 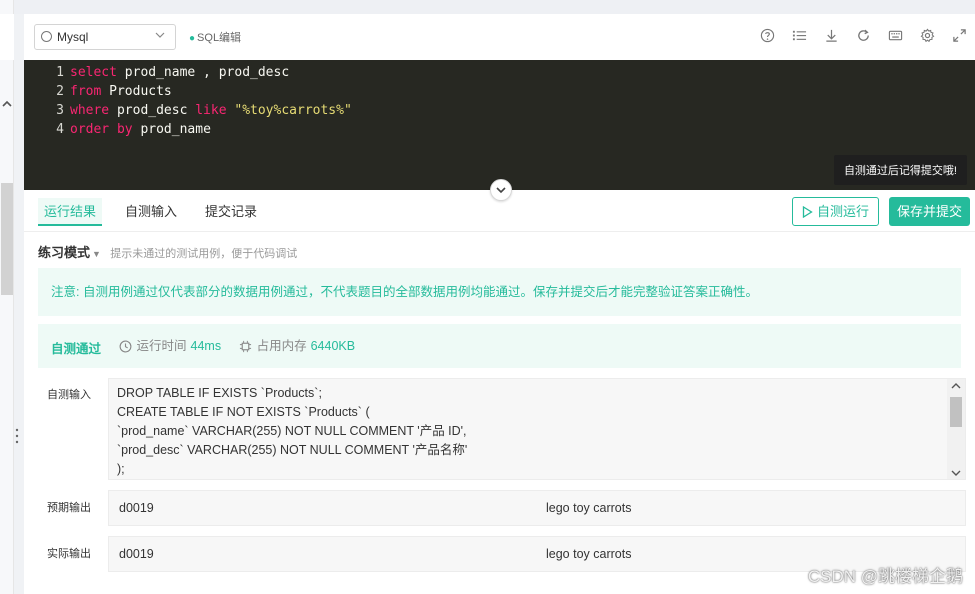 What do you see at coordinates (73, 37) in the screenshot?
I see `language-select-value: Mysql` at bounding box center [73, 37].